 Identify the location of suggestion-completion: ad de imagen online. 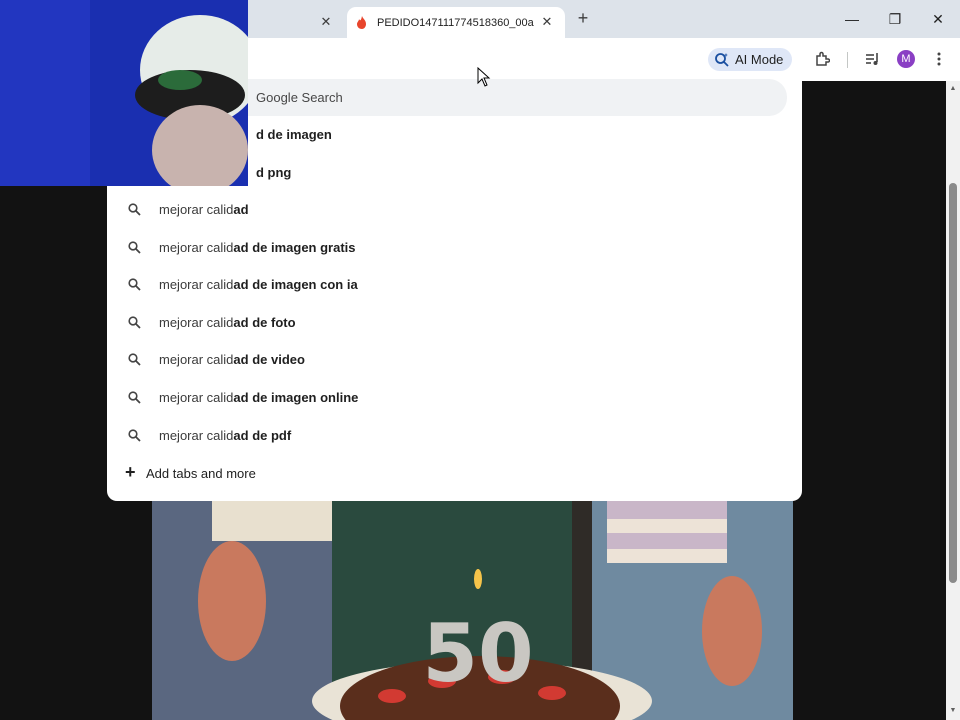
(296, 397).